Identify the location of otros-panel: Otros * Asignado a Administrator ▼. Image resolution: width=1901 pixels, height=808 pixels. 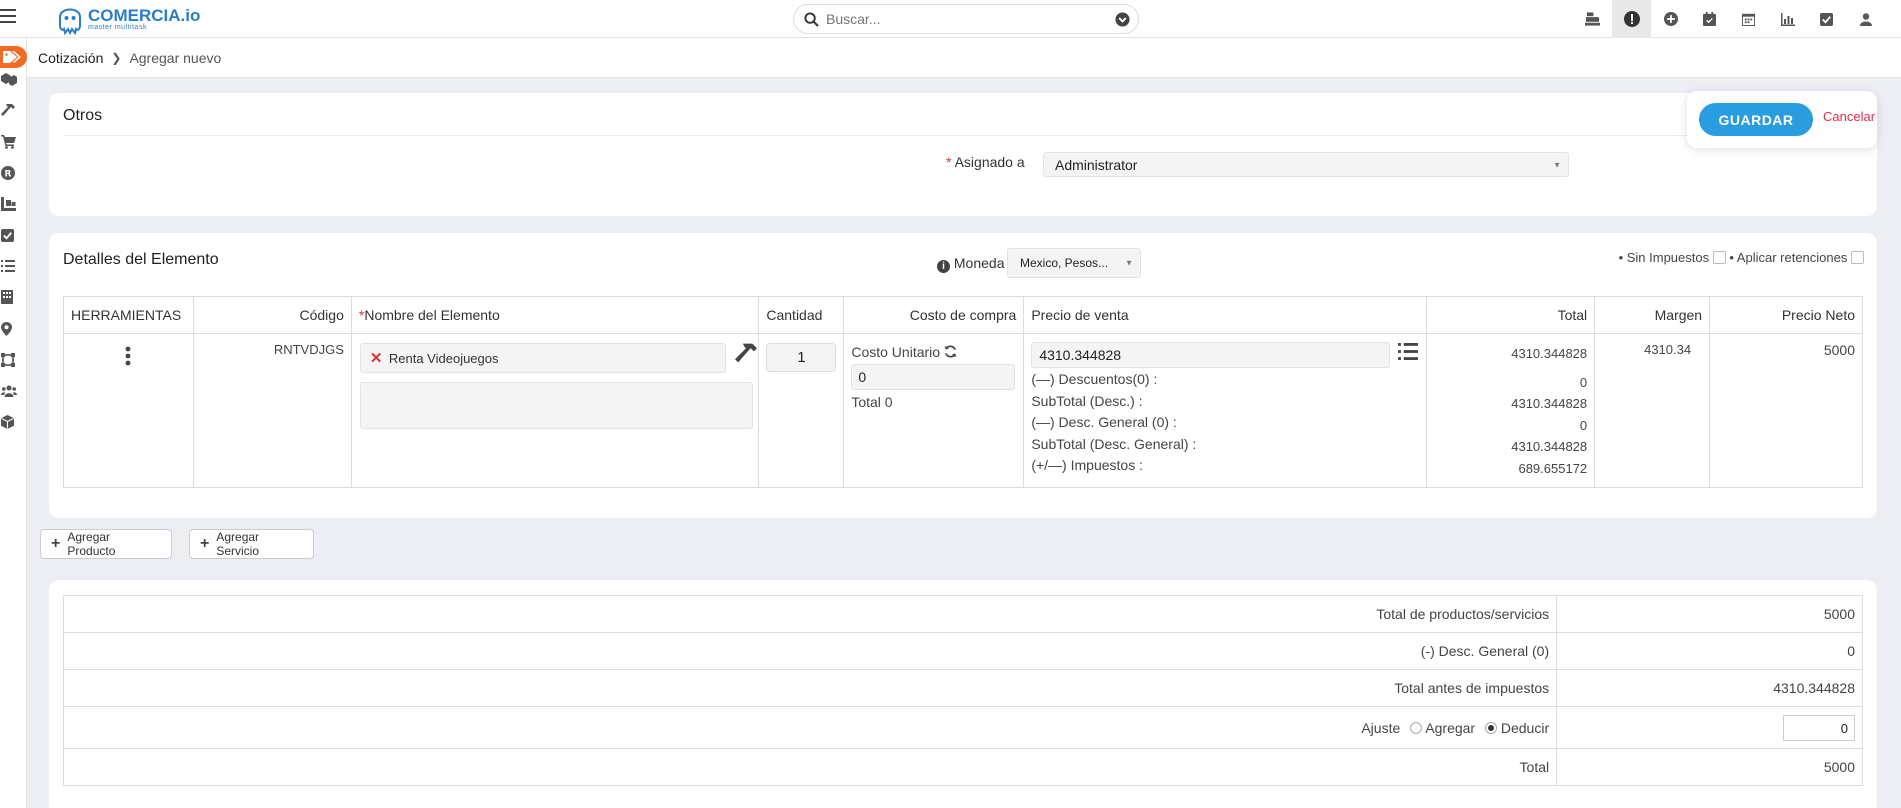
(963, 154).